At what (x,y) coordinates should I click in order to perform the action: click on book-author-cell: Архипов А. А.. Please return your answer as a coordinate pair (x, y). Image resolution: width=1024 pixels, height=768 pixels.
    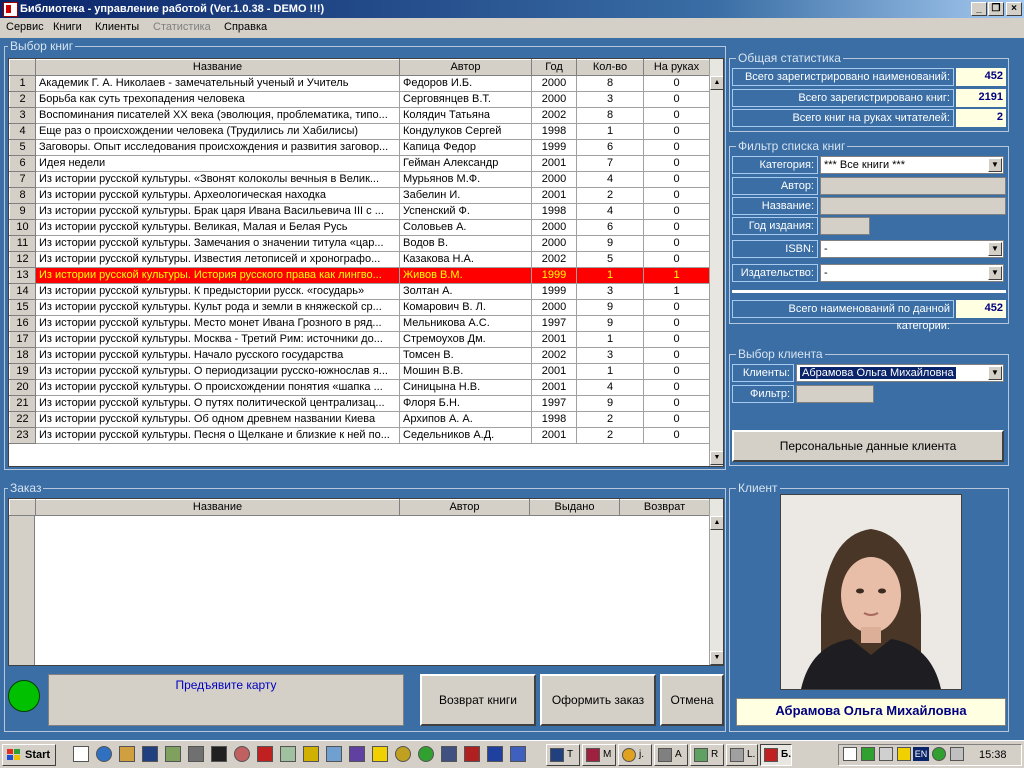
    Looking at the image, I should click on (465, 419).